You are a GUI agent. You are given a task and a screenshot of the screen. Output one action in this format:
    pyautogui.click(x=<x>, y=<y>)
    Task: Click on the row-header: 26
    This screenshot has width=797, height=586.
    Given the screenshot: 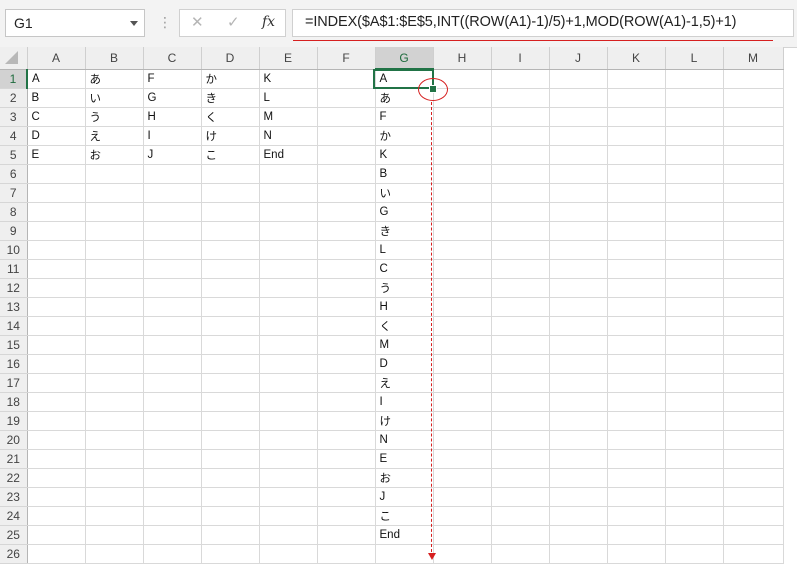 What is the action you would take?
    pyautogui.click(x=14, y=554)
    